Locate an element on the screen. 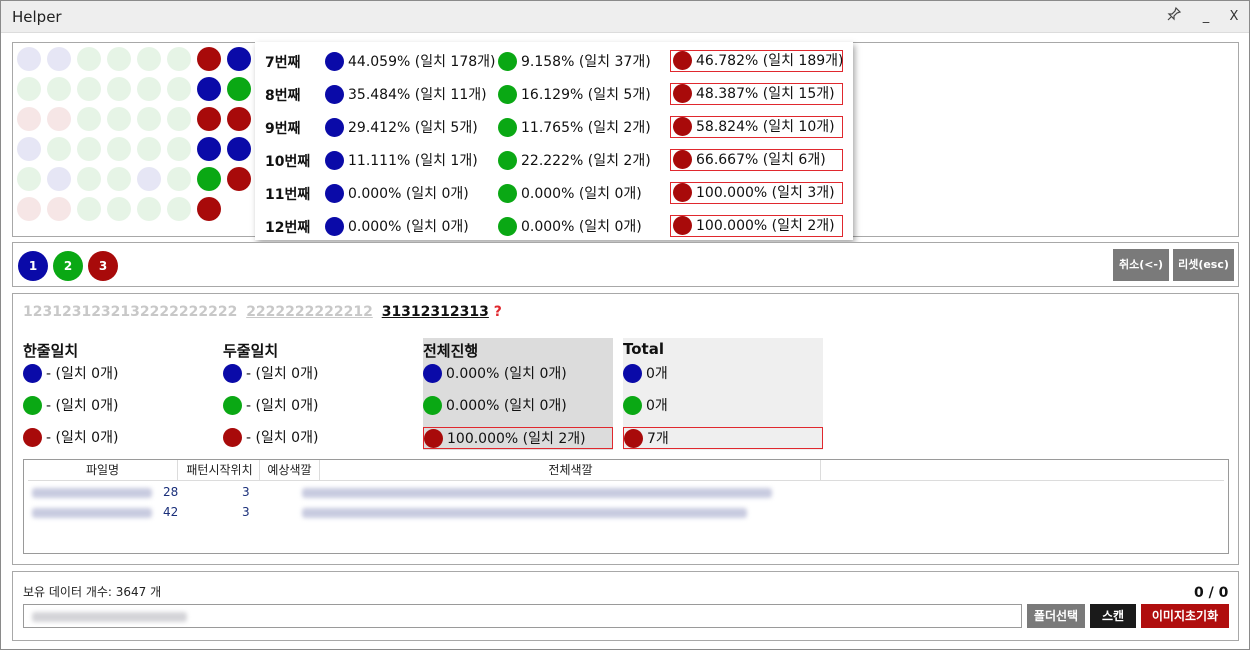 Image resolution: width=1250 pixels, height=650 pixels. data-count-label: 보유 데이터 개수: 3647 개 is located at coordinates (92, 592).